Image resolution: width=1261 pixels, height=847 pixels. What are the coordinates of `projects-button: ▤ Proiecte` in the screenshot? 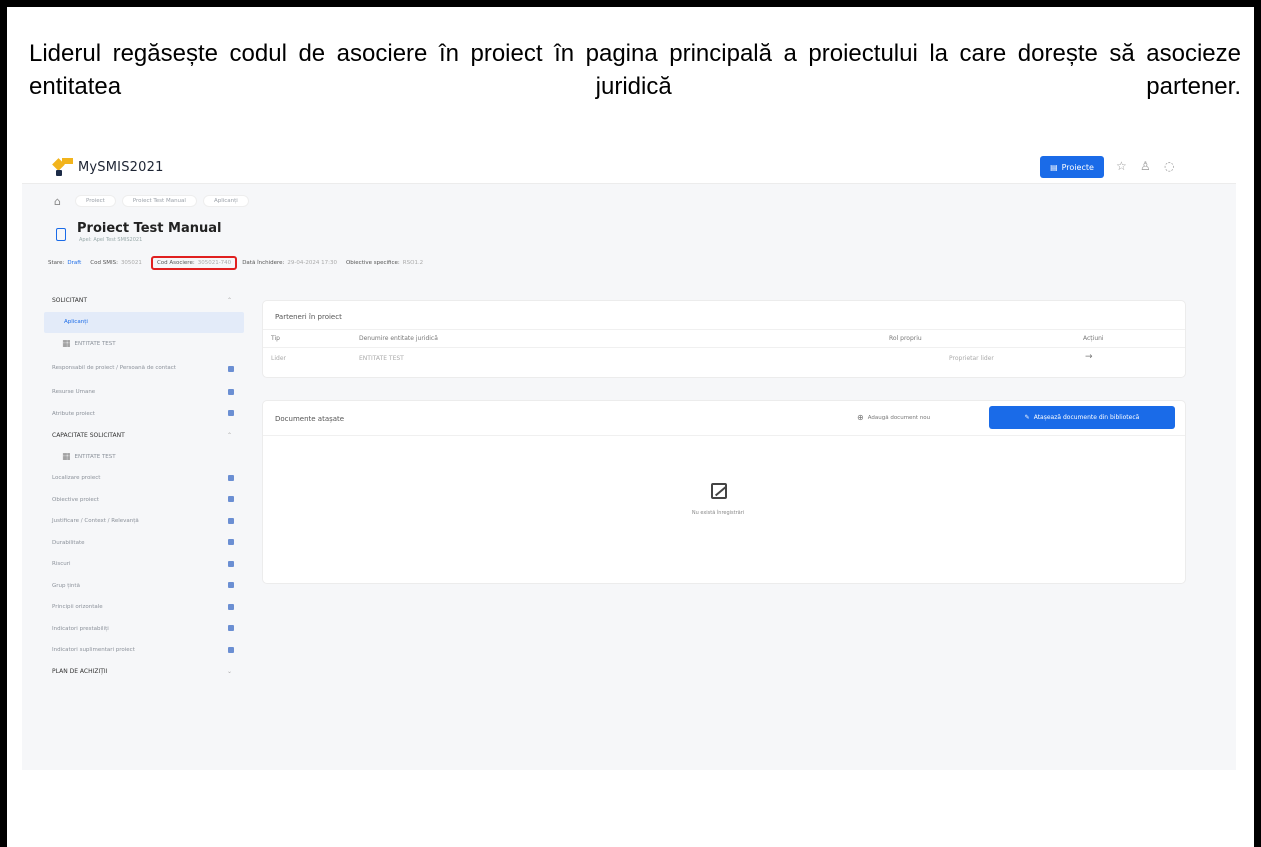 It's located at (1072, 167).